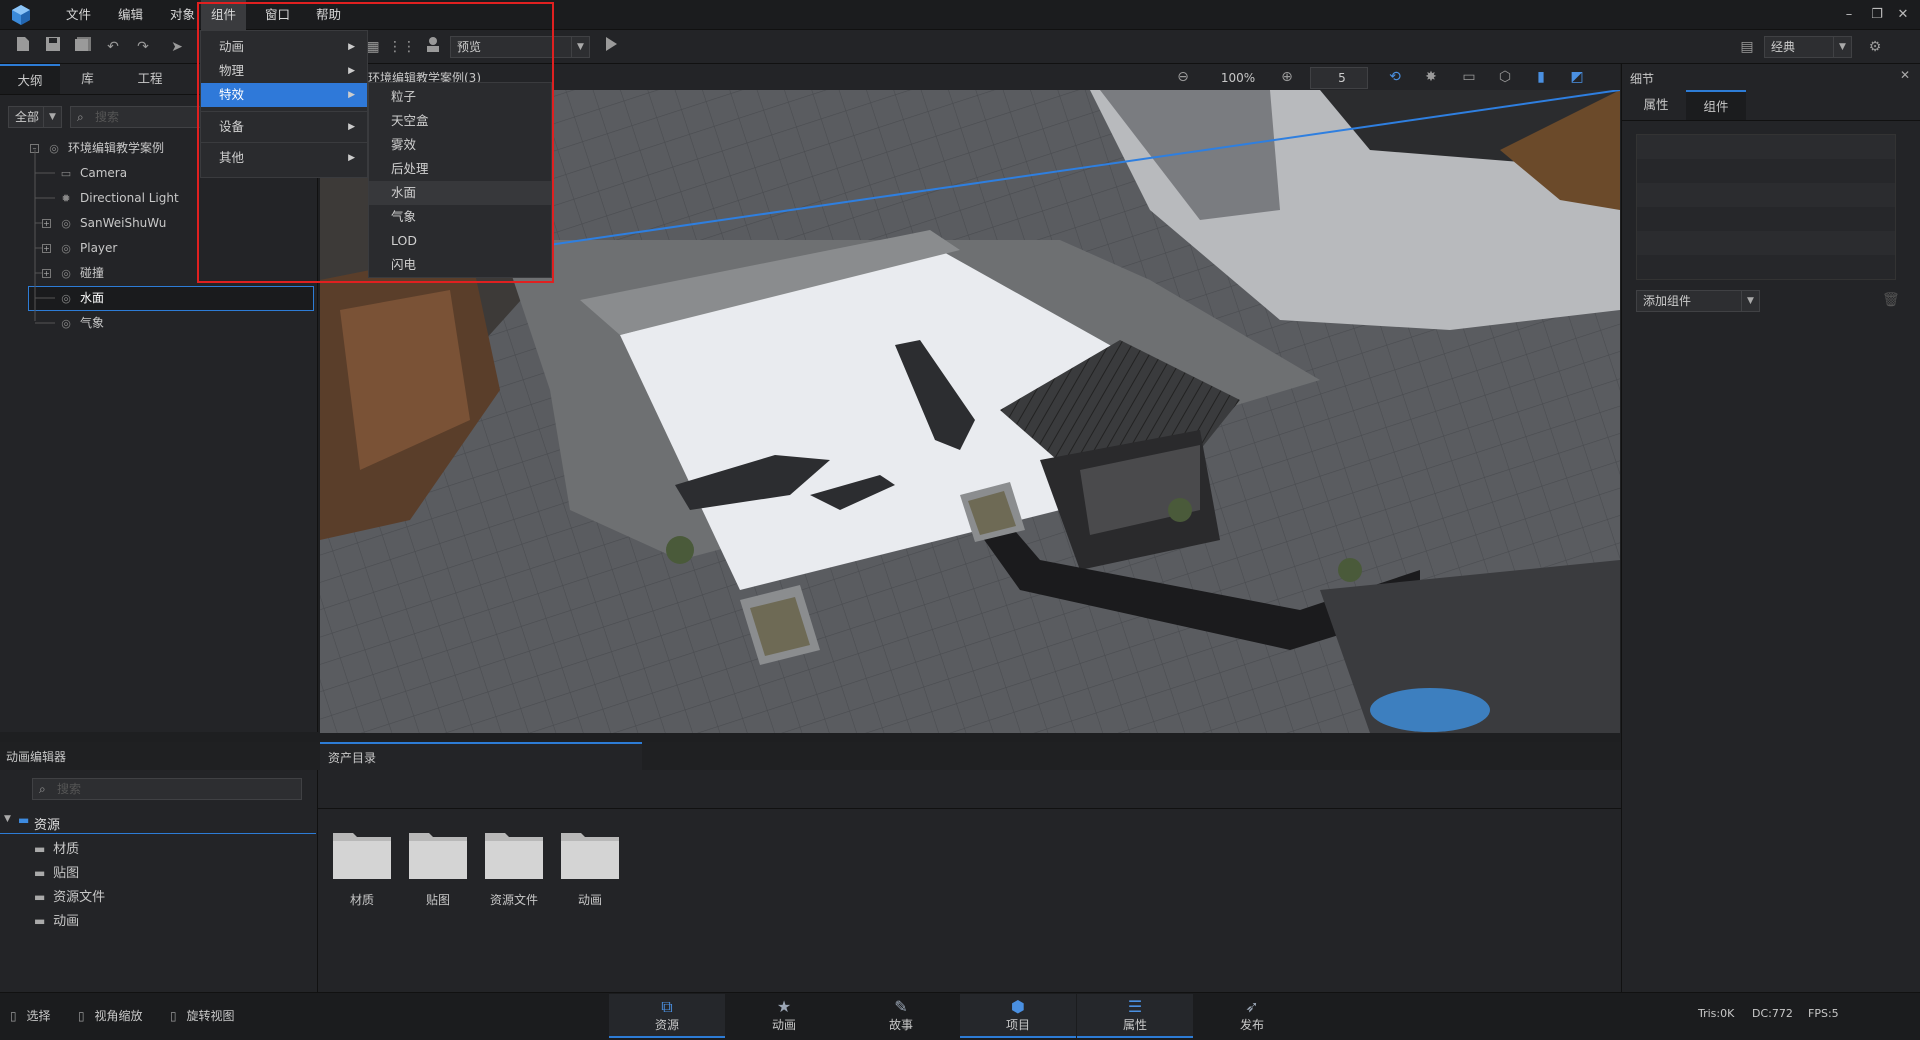 Image resolution: width=1920 pixels, height=1040 pixels. What do you see at coordinates (158, 822) in the screenshot?
I see `tree-root-resources: ▼ ▬ 资源` at bounding box center [158, 822].